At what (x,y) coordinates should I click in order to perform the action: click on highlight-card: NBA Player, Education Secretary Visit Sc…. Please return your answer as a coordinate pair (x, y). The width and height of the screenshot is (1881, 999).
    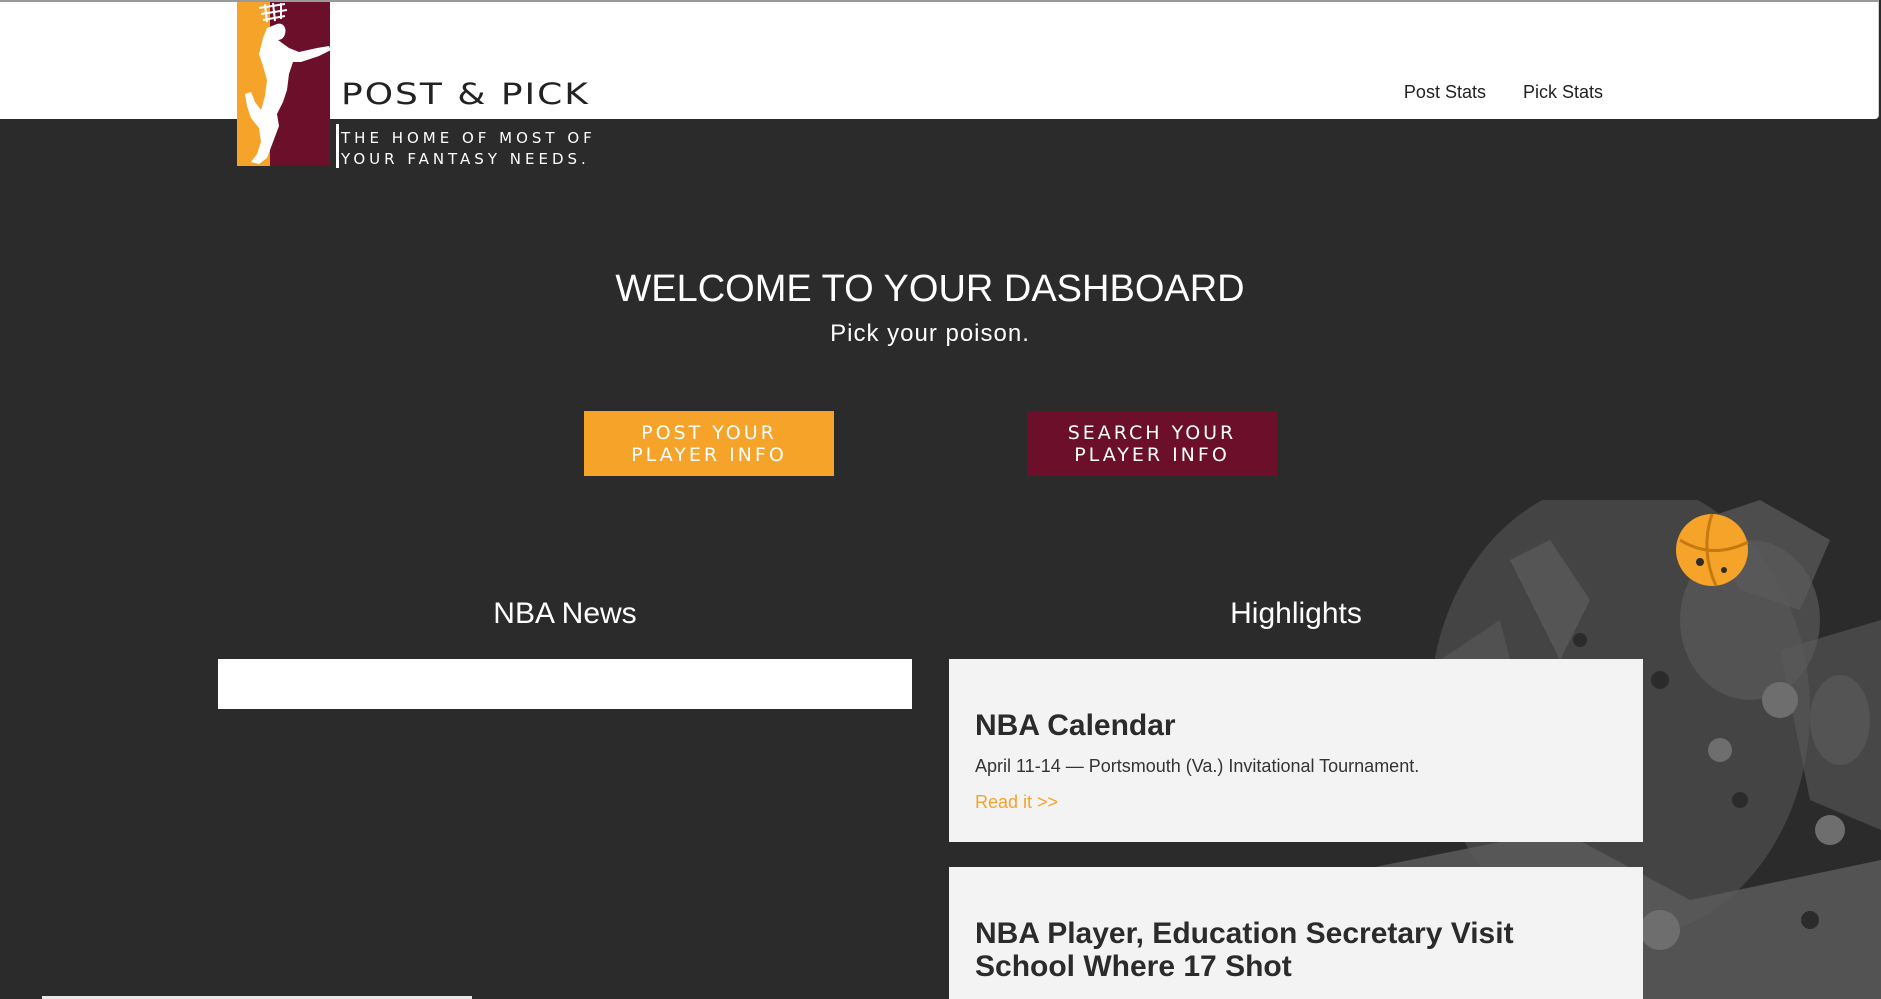
    Looking at the image, I should click on (1296, 933).